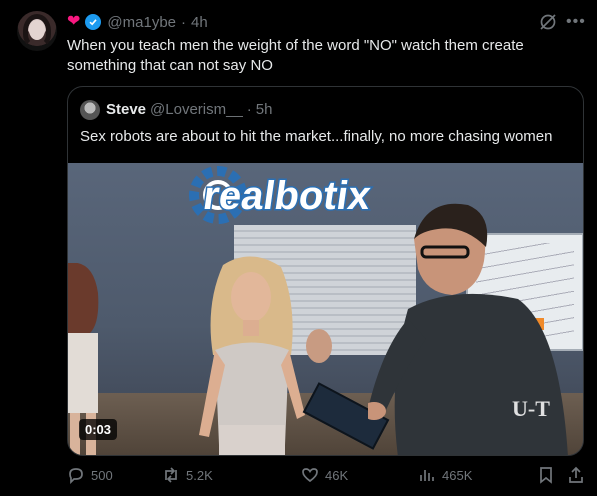 This screenshot has width=597, height=496. What do you see at coordinates (427, 475) in the screenshot?
I see `views-chart-icon` at bounding box center [427, 475].